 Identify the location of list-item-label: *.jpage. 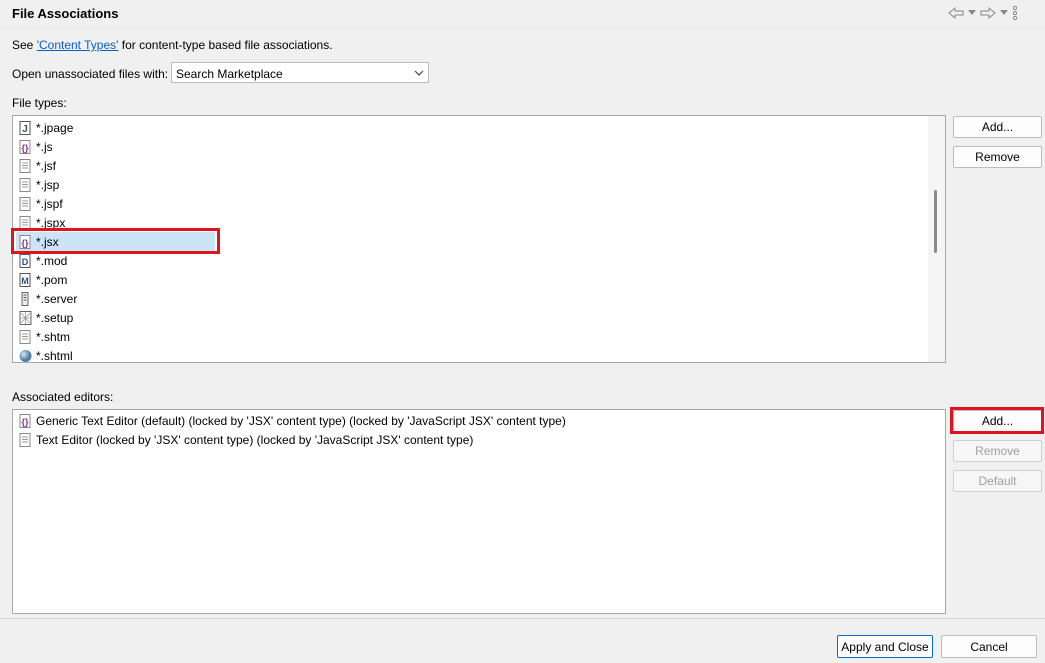
(55, 127).